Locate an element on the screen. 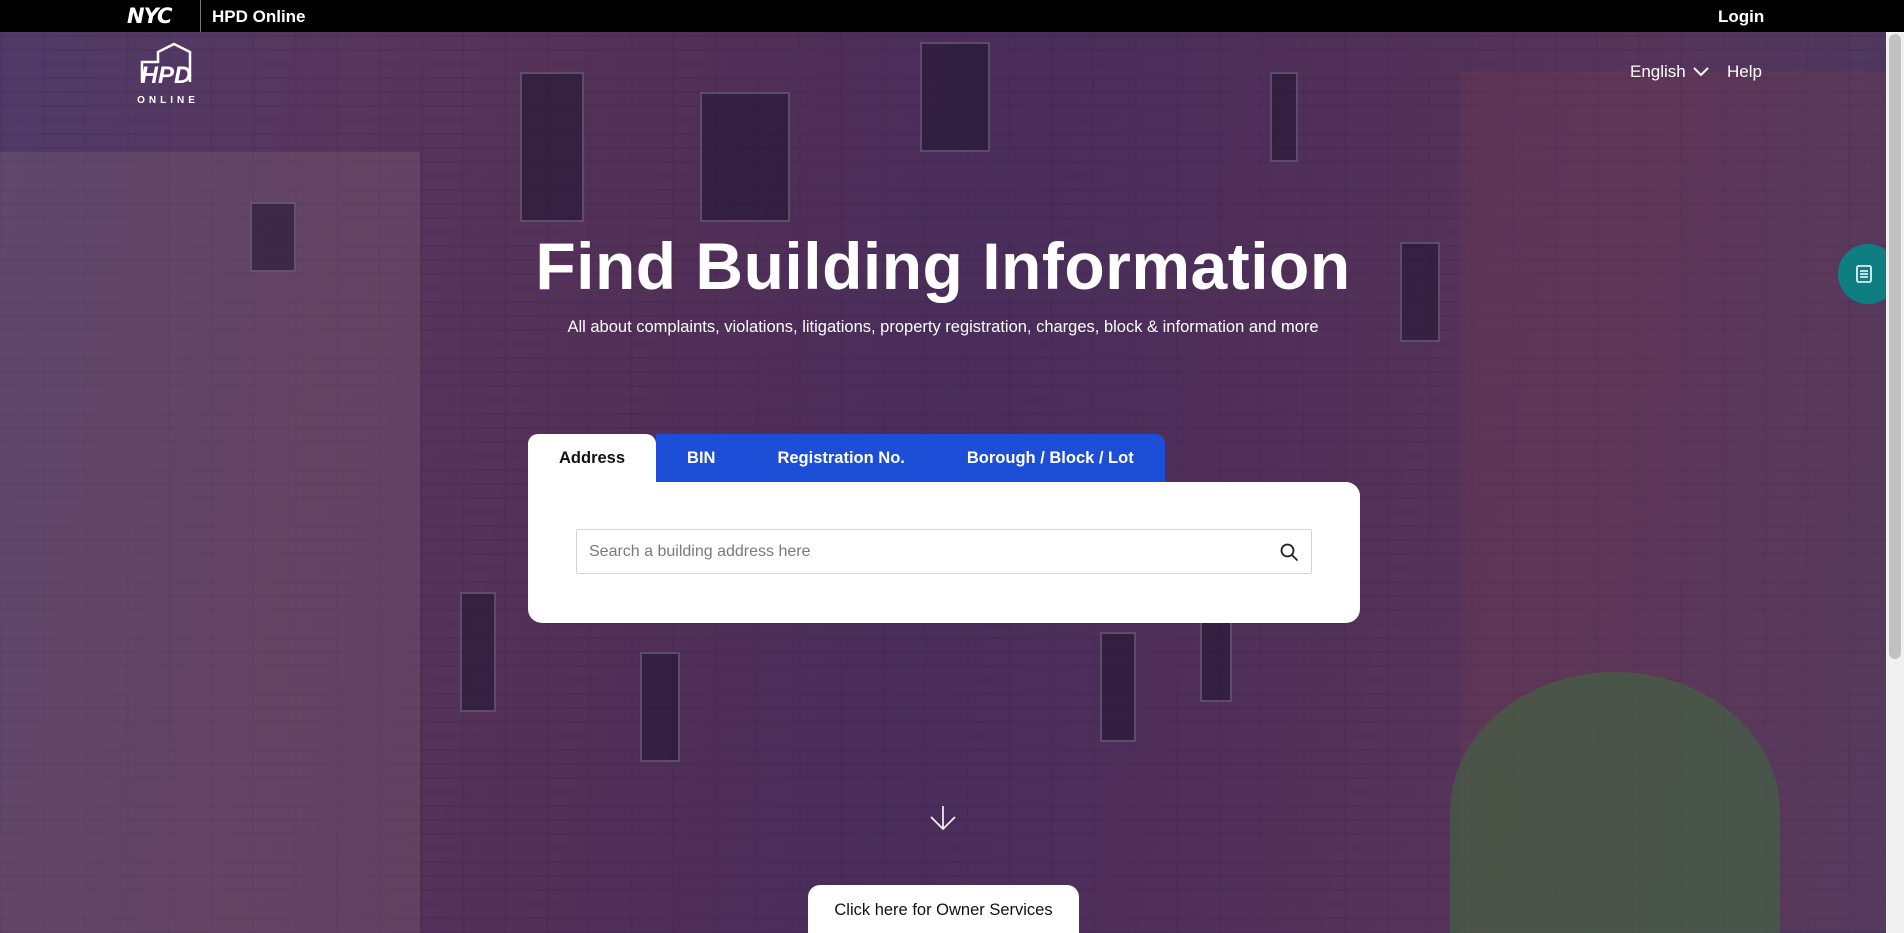  arrow-down-icon is located at coordinates (943, 818).